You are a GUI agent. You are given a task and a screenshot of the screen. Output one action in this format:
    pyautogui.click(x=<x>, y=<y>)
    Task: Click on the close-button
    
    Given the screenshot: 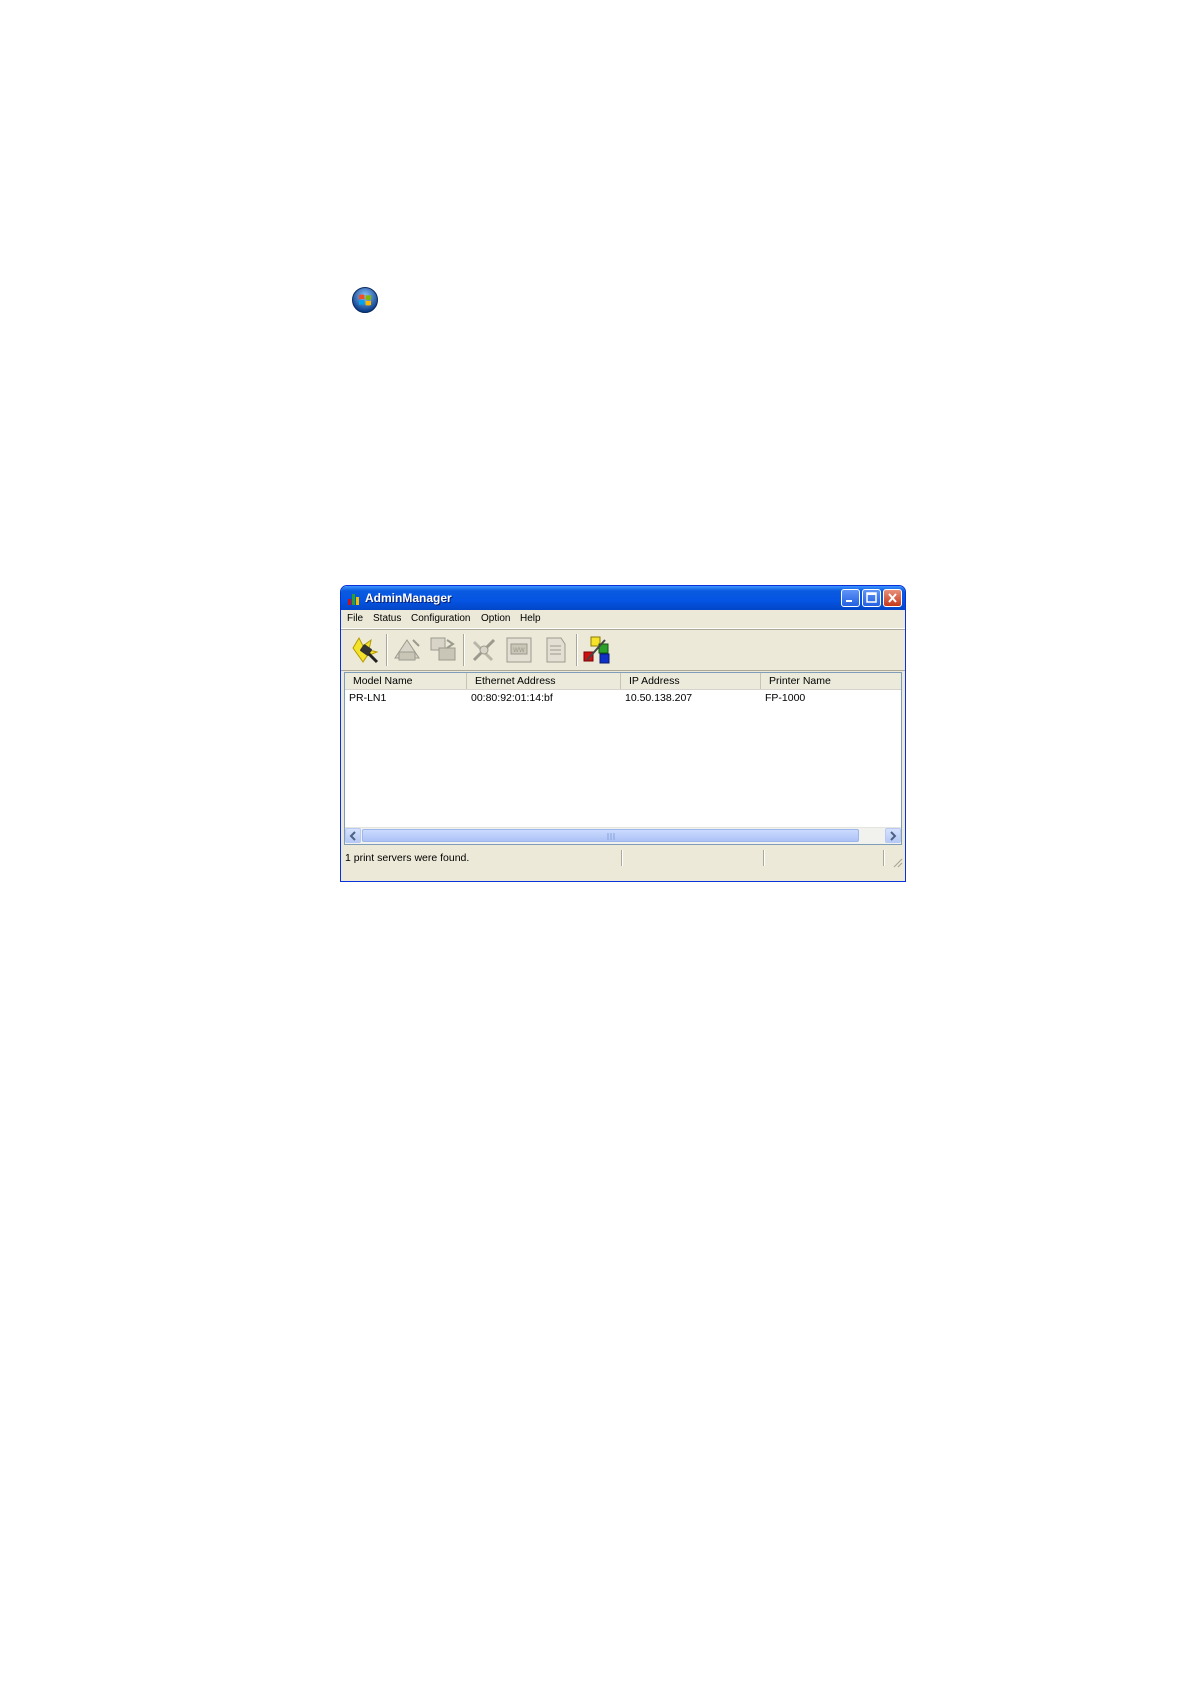 What is the action you would take?
    pyautogui.click(x=892, y=598)
    